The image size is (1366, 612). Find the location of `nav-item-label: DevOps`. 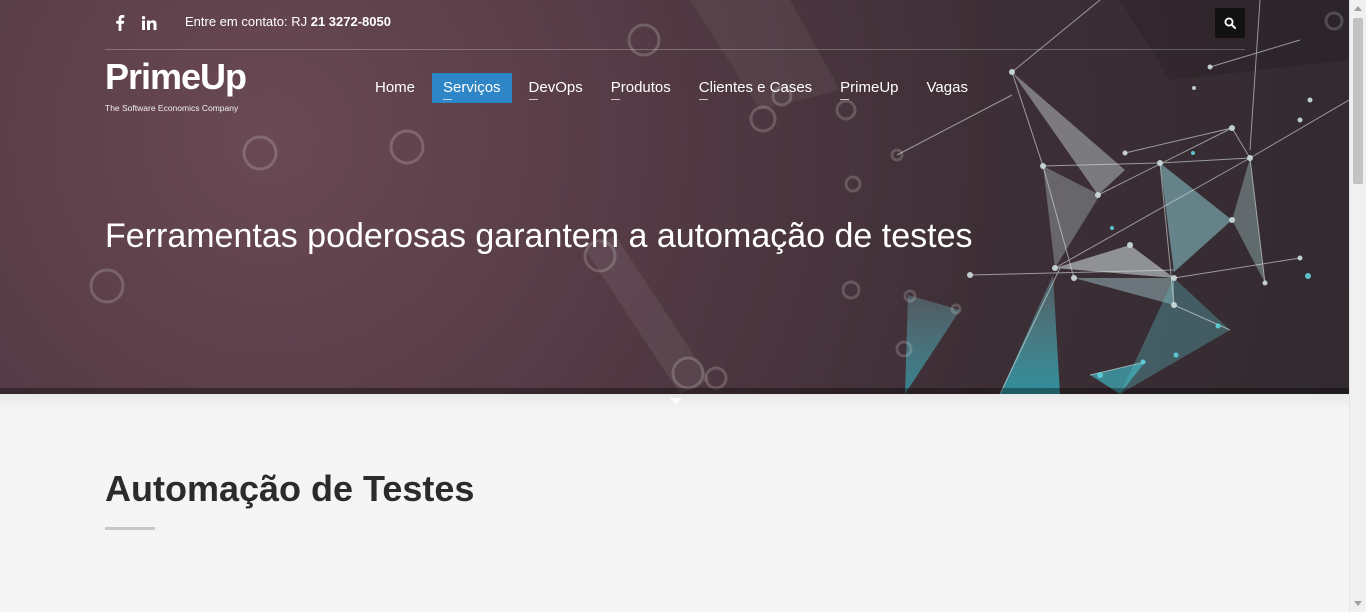

nav-item-label: DevOps is located at coordinates (555, 87).